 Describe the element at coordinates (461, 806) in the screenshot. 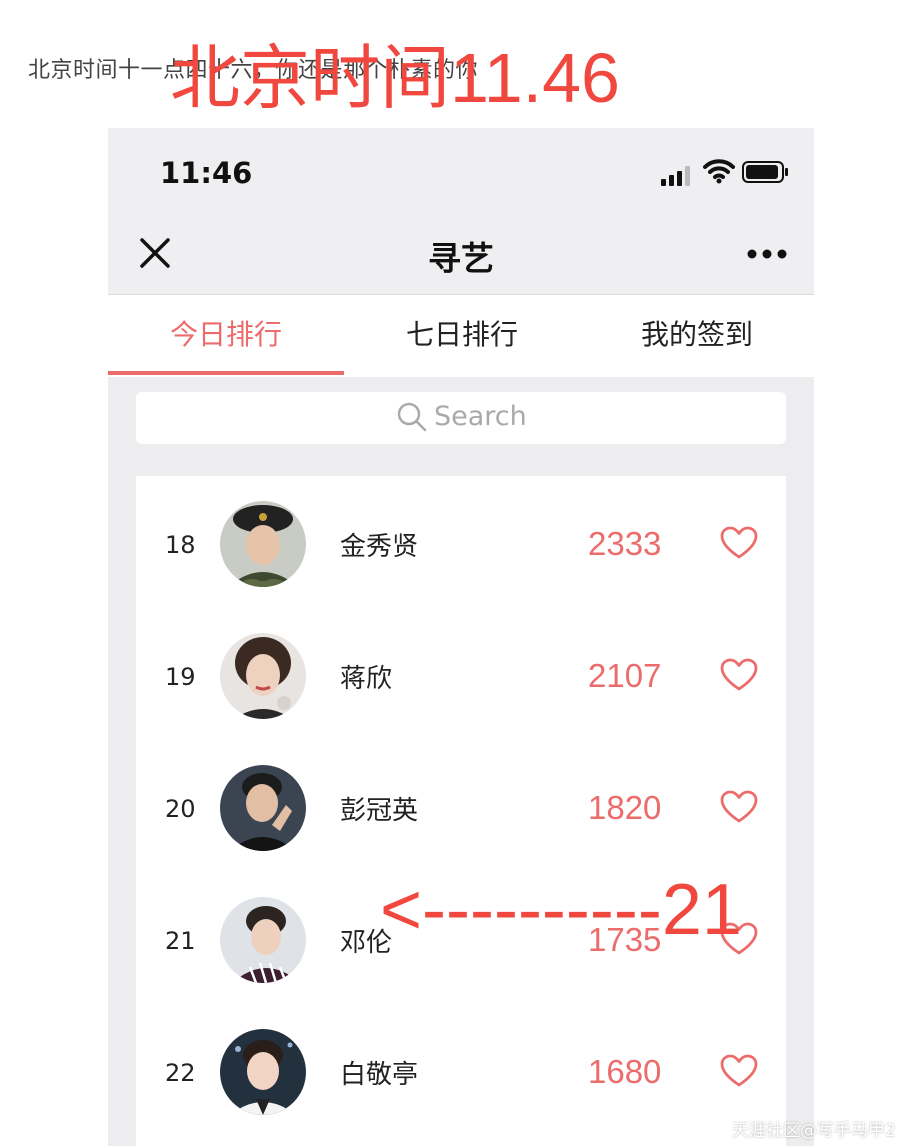

I see `list-item: 20 彭冠英 1820` at that location.